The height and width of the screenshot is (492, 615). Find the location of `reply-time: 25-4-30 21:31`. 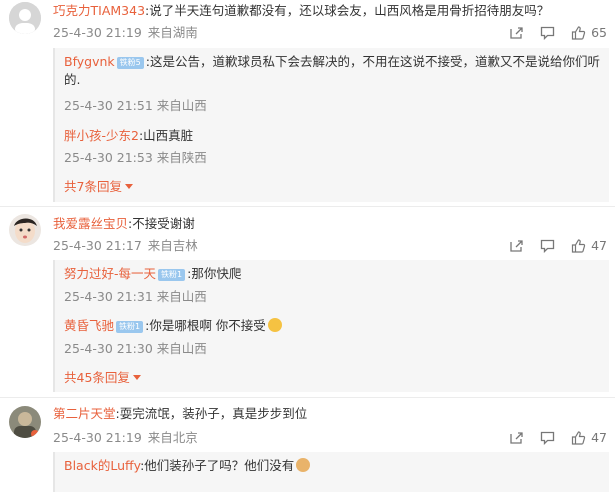

reply-time: 25-4-30 21:31 is located at coordinates (108, 296).